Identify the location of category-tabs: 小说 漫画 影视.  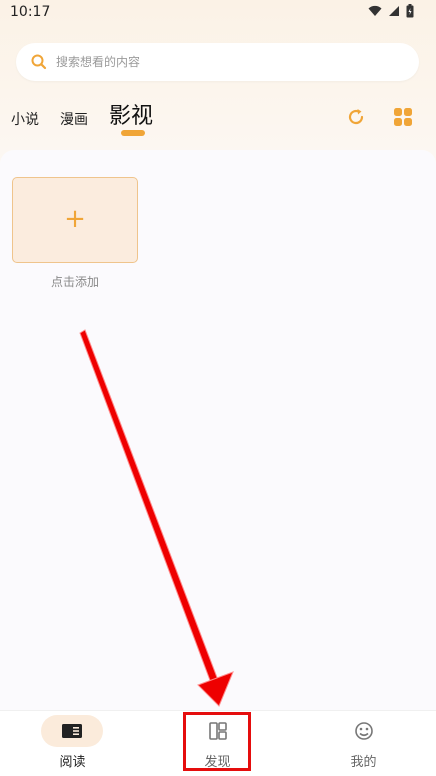
(218, 118).